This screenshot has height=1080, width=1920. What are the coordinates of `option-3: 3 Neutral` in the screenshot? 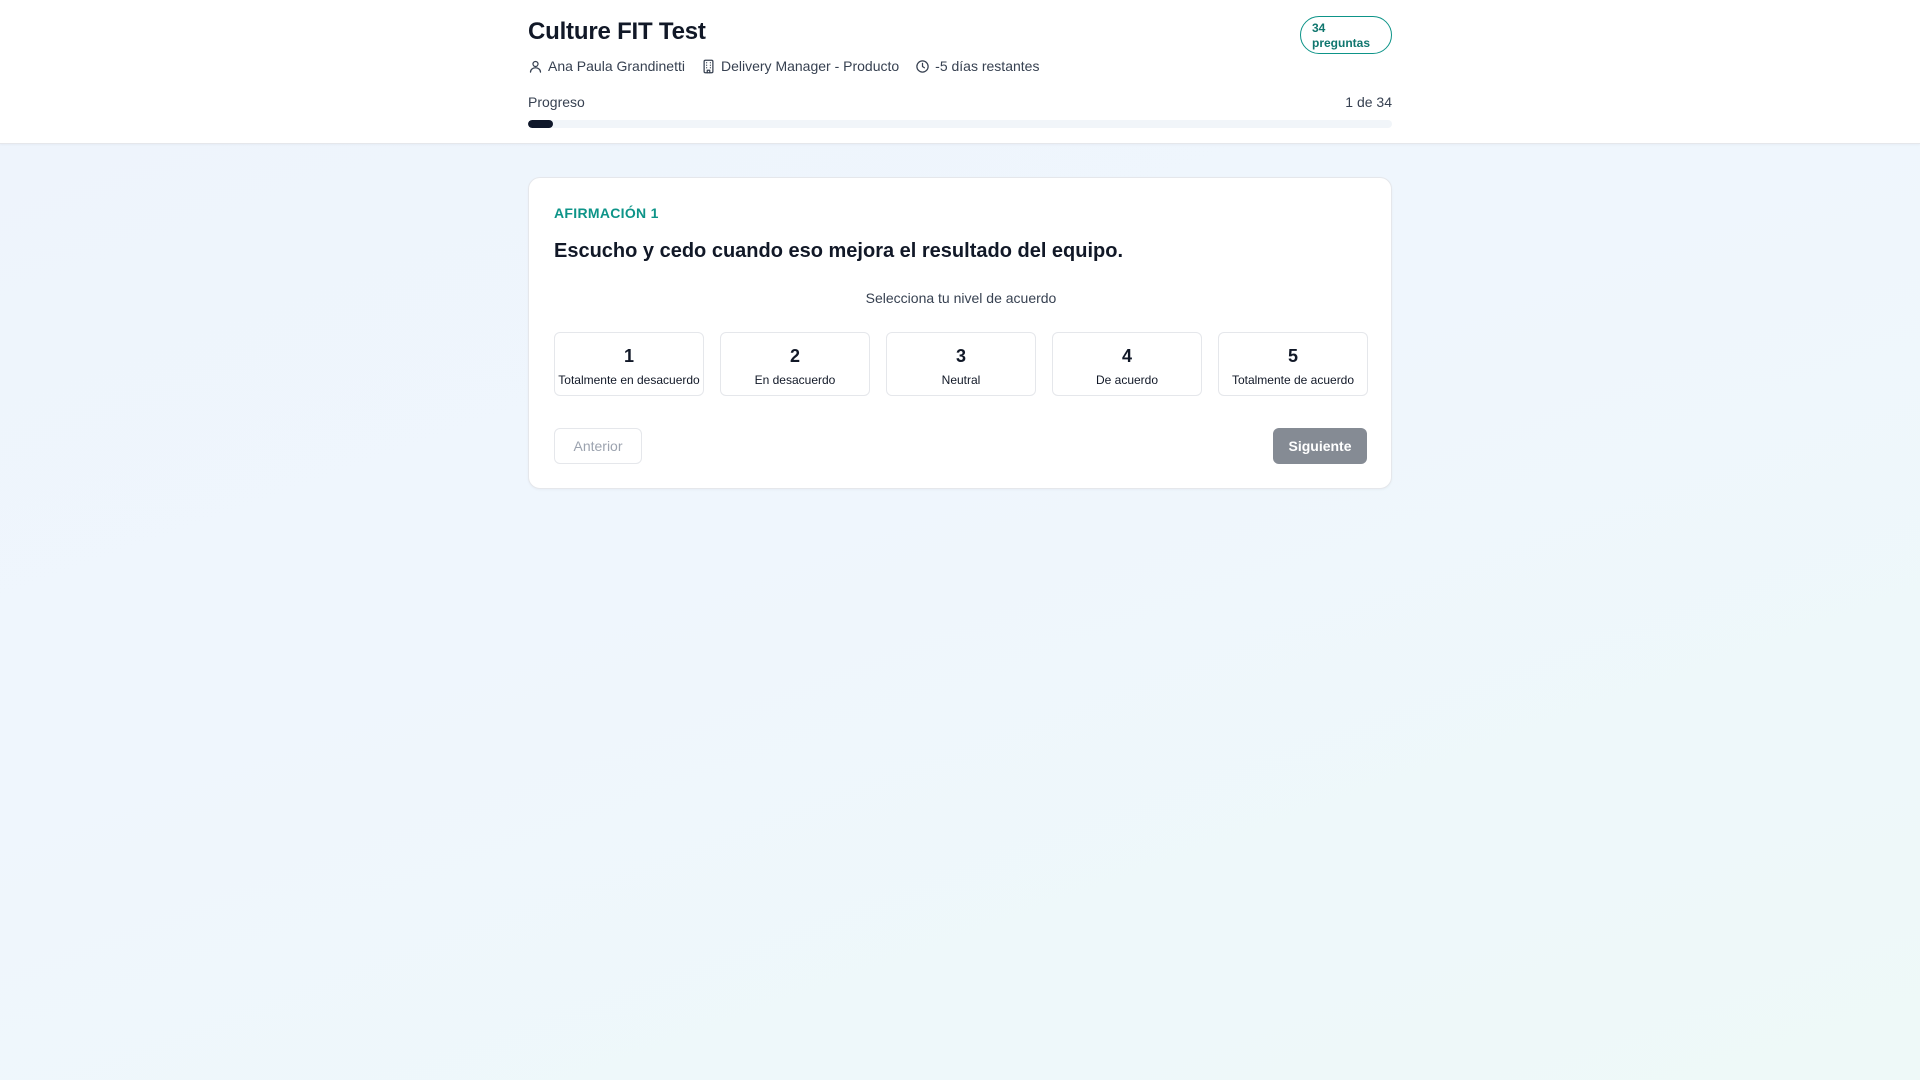 It's located at (961, 364).